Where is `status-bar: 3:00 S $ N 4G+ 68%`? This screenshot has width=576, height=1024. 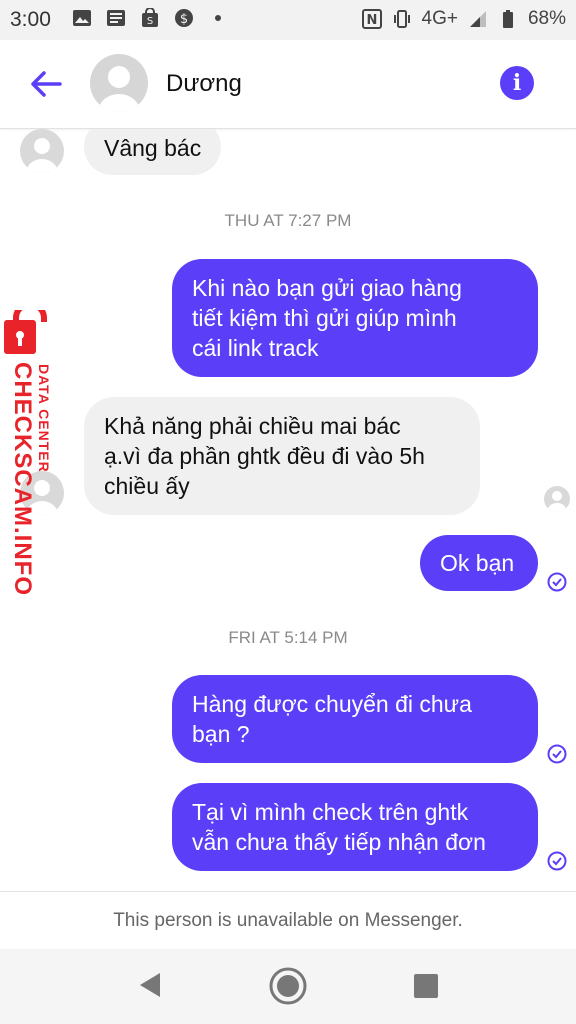
status-bar: 3:00 S $ N 4G+ 68% is located at coordinates (288, 20).